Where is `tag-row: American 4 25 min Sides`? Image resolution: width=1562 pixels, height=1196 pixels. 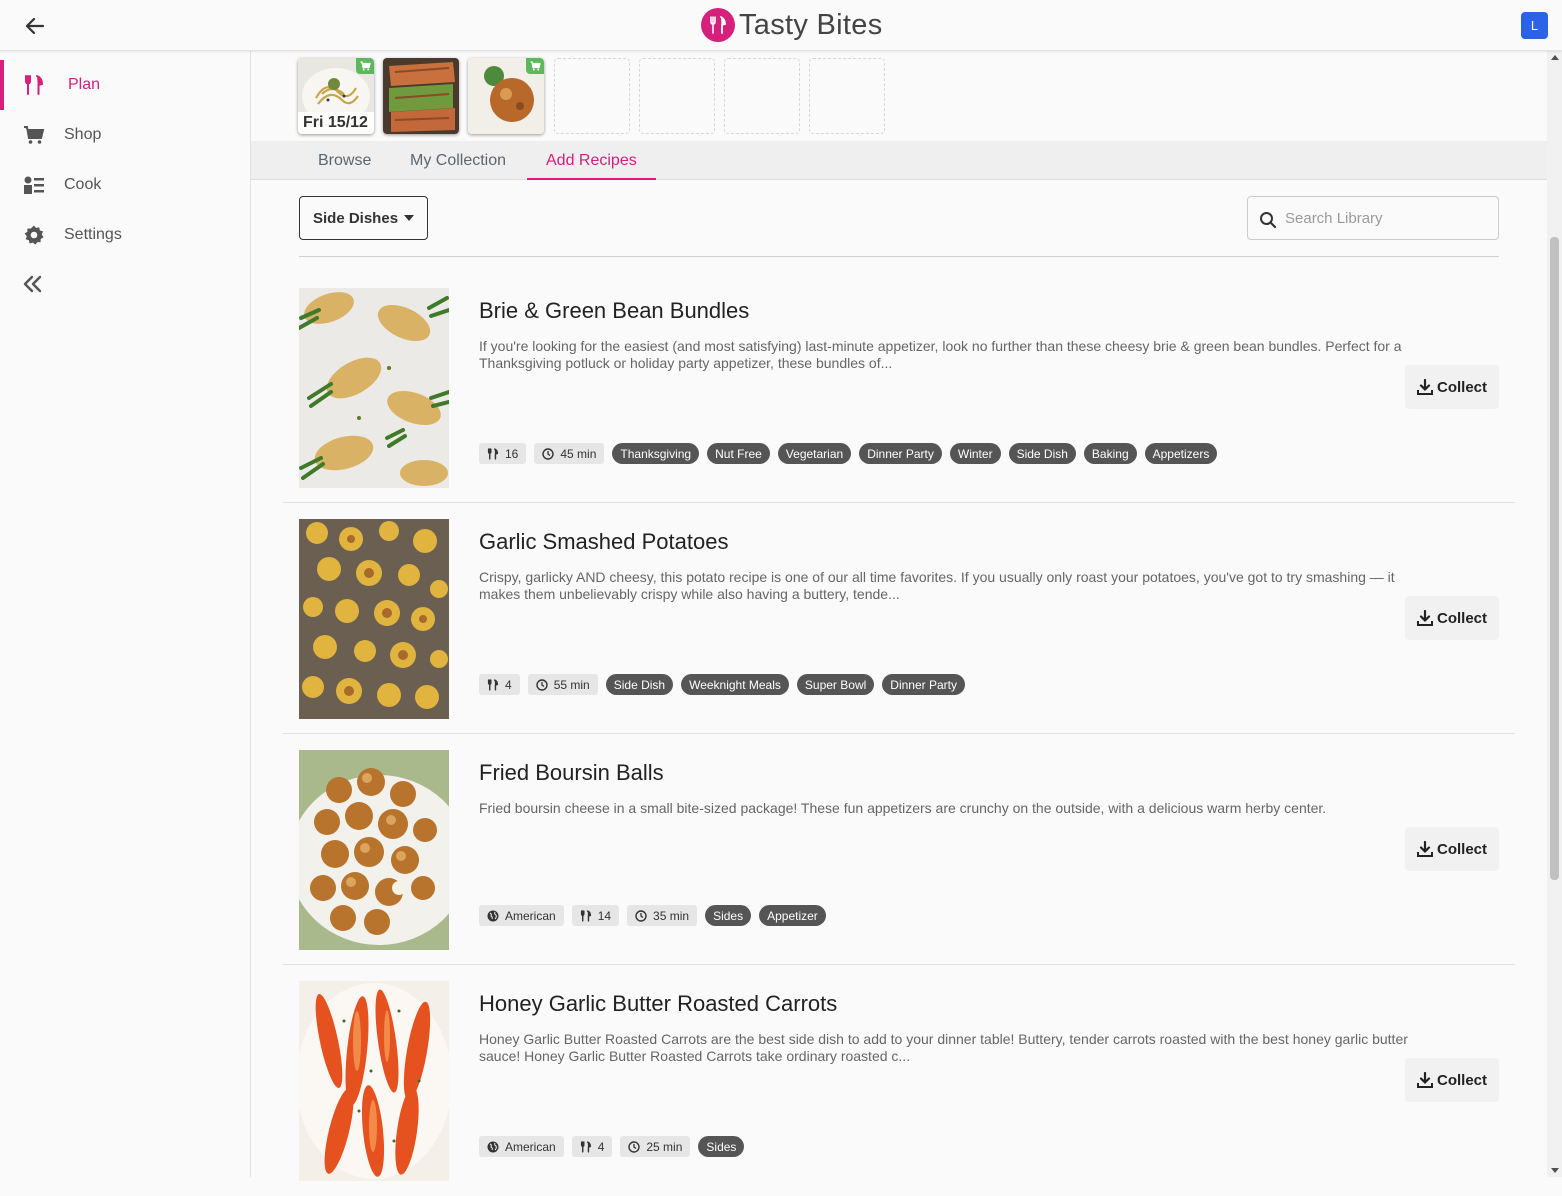
tag-row: American 4 25 min Sides is located at coordinates (612, 1146).